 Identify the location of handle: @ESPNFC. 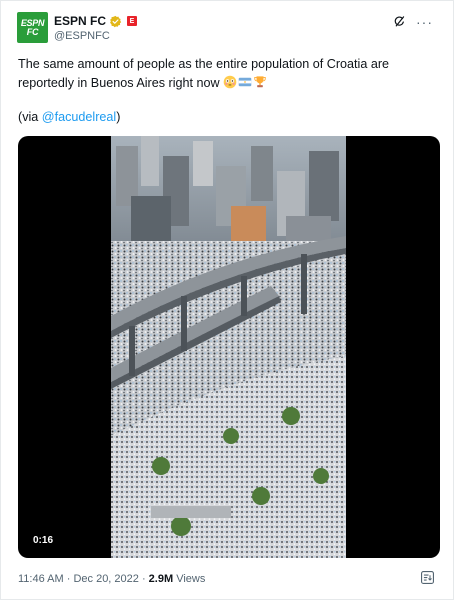
(82, 36).